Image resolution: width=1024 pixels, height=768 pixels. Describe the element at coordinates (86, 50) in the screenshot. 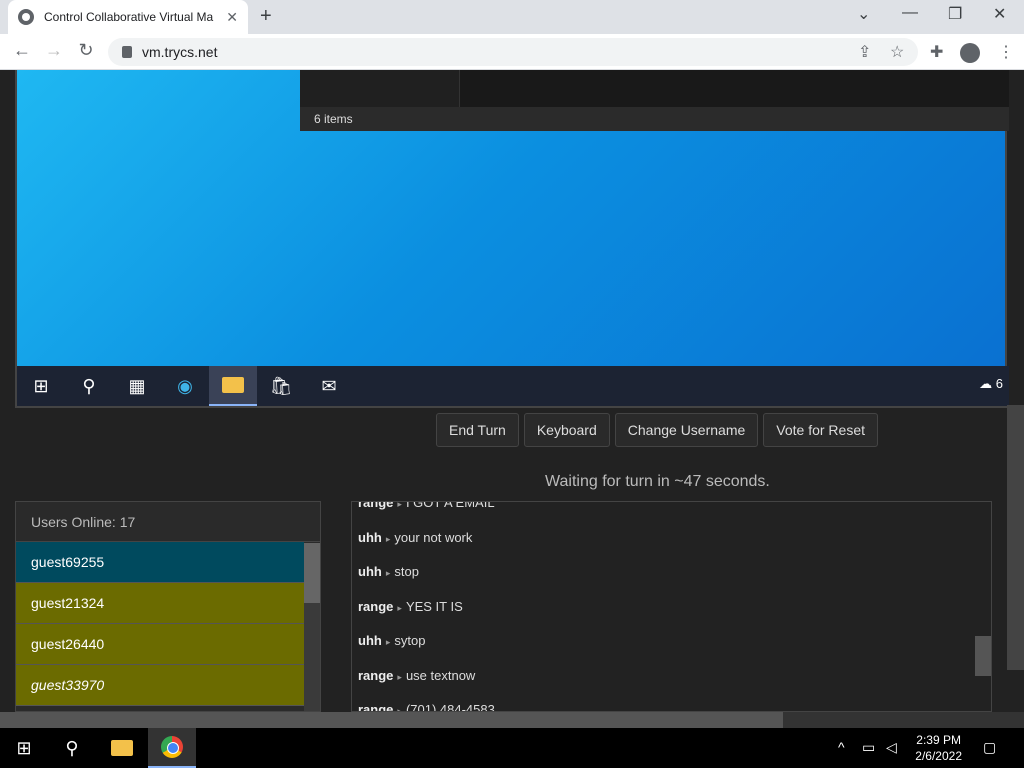

I see `reload-button: ↻` at that location.